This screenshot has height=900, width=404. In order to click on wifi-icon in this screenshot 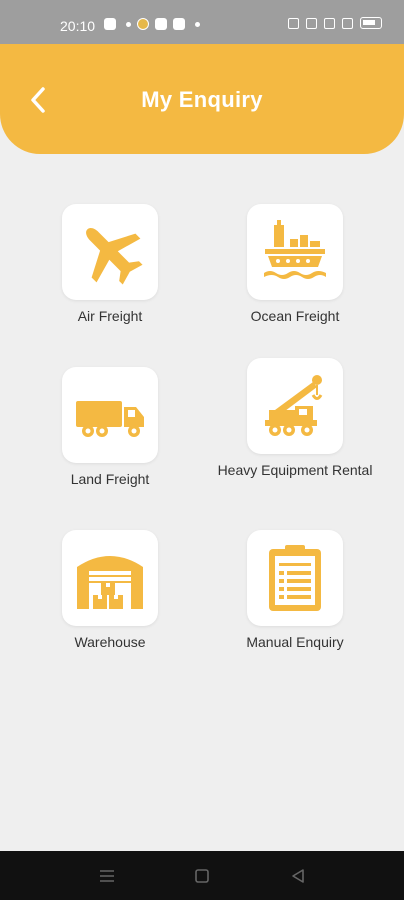, I will do `click(329, 23)`.